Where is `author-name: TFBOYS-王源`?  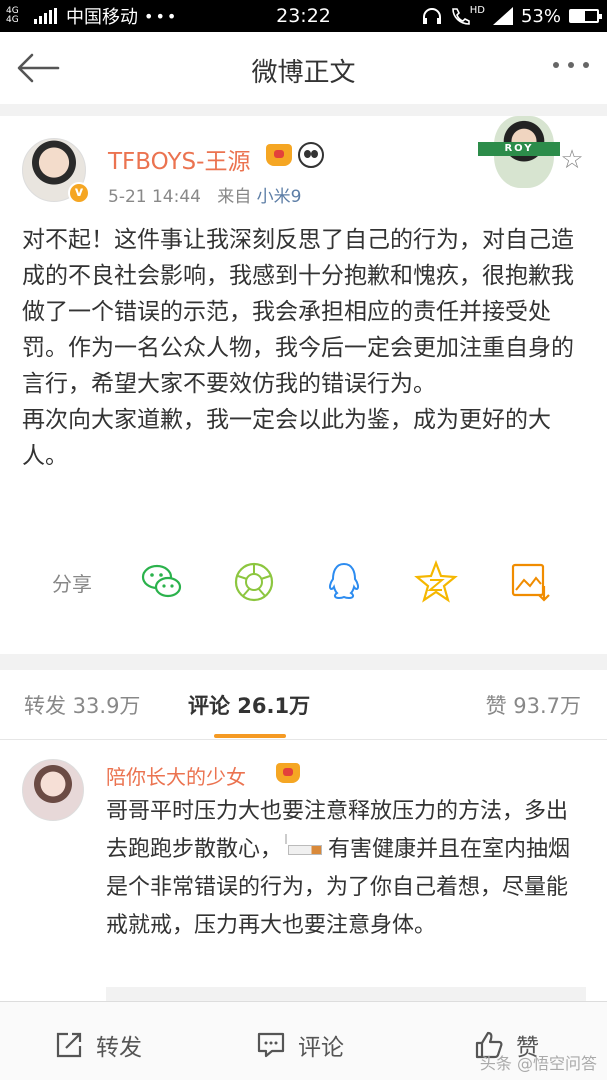
author-name: TFBOYS-王源 is located at coordinates (179, 159).